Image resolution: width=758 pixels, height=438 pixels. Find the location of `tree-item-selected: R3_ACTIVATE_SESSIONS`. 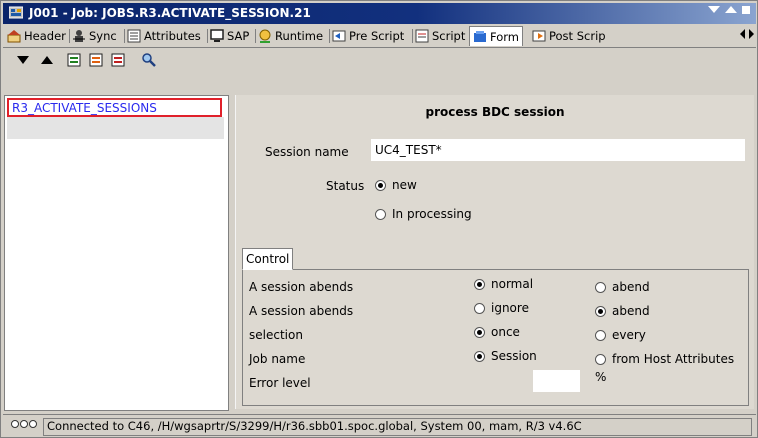

tree-item-selected: R3_ACTIVATE_SESSIONS is located at coordinates (114, 107).